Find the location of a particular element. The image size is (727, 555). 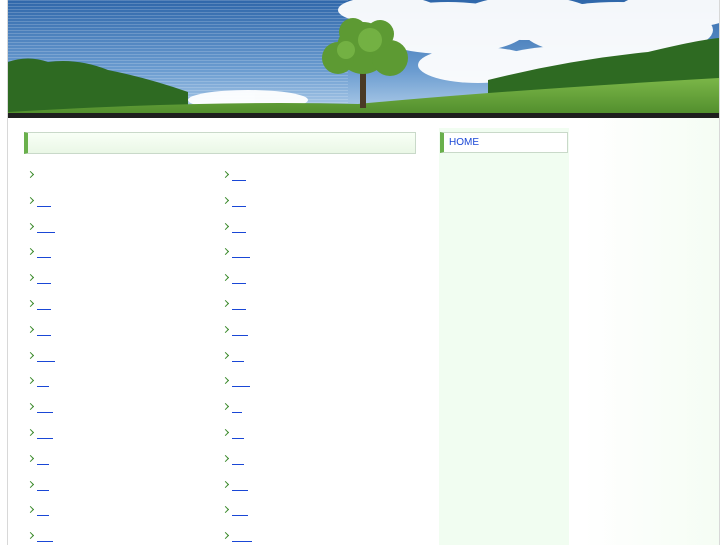

sidebar: HOME is located at coordinates (504, 336).